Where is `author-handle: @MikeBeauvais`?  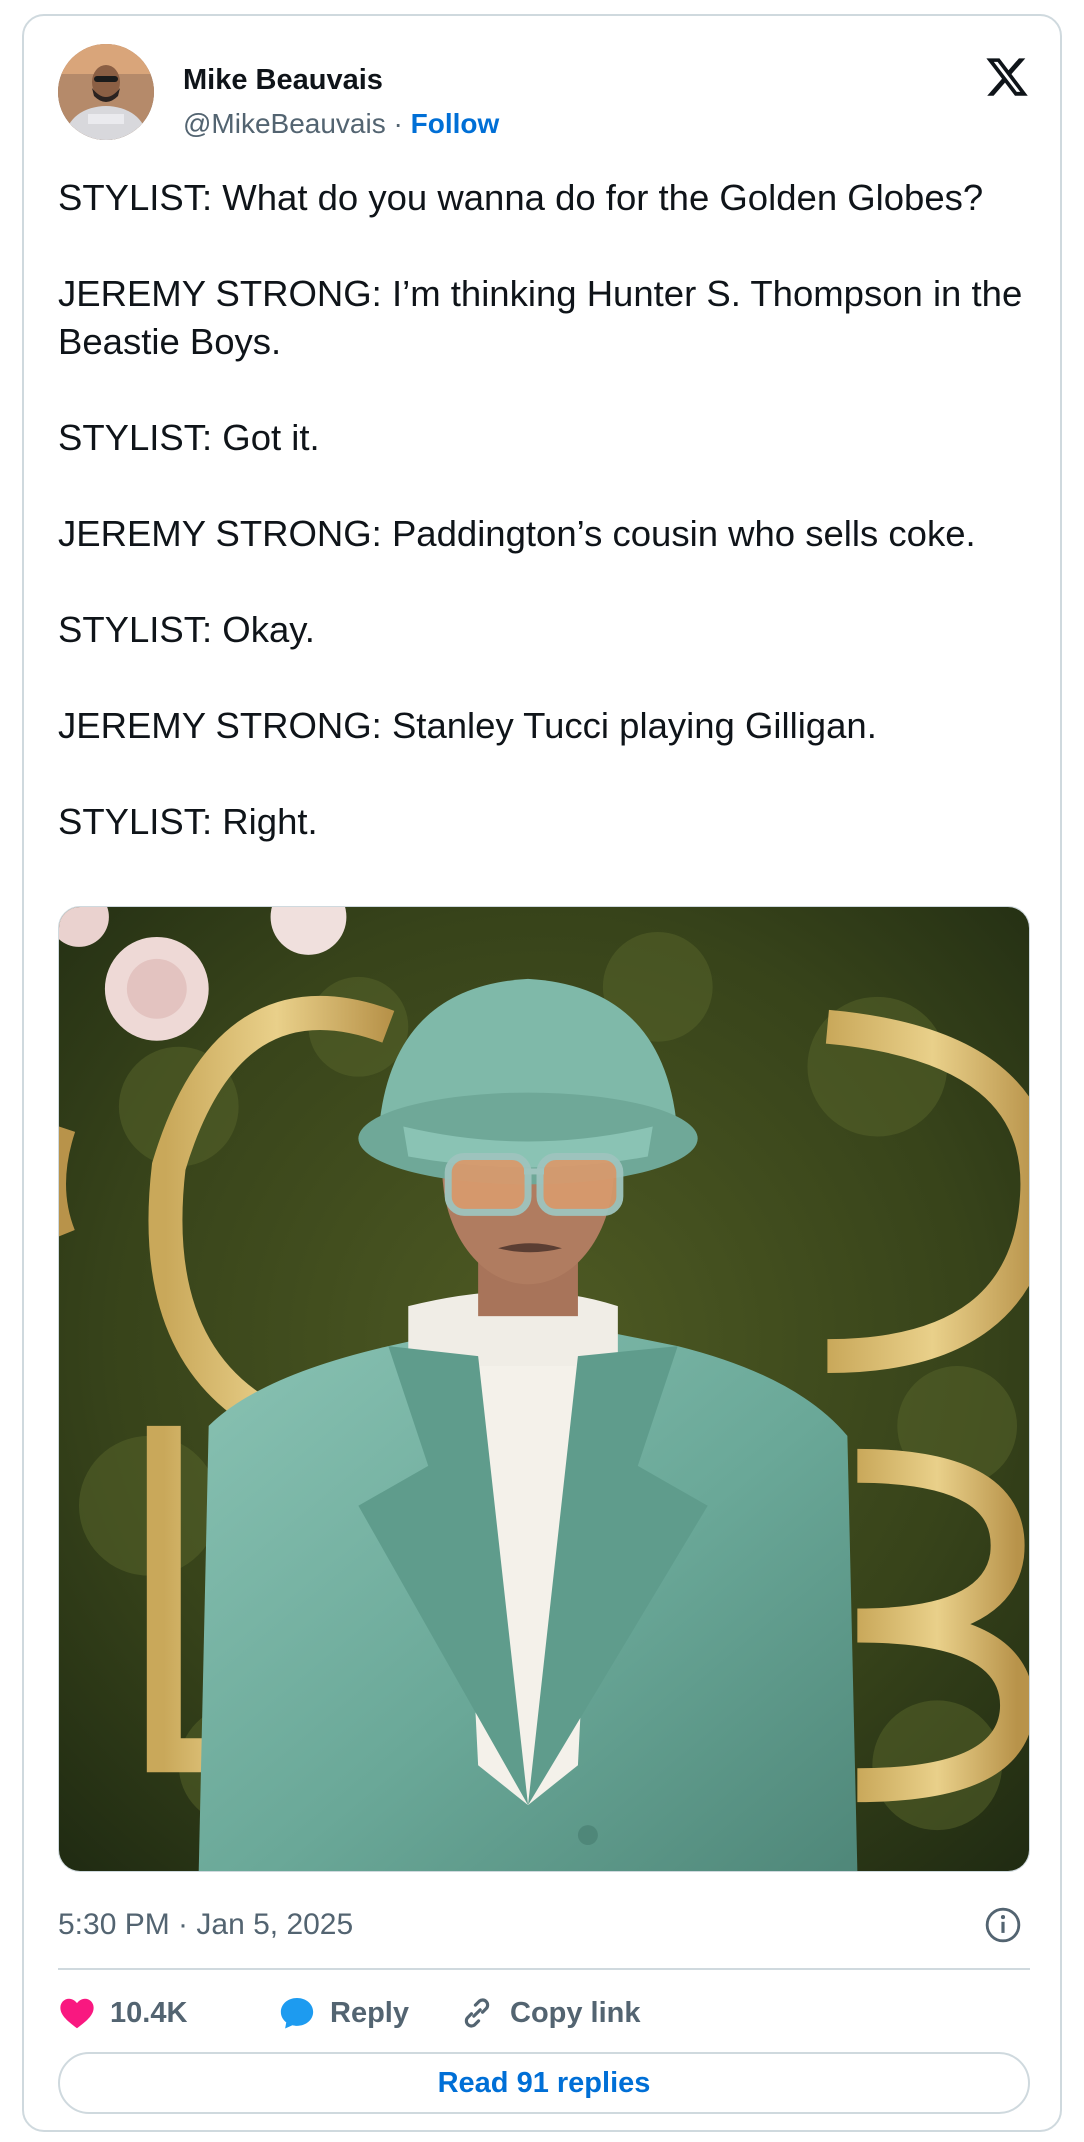
author-handle: @MikeBeauvais is located at coordinates (284, 123).